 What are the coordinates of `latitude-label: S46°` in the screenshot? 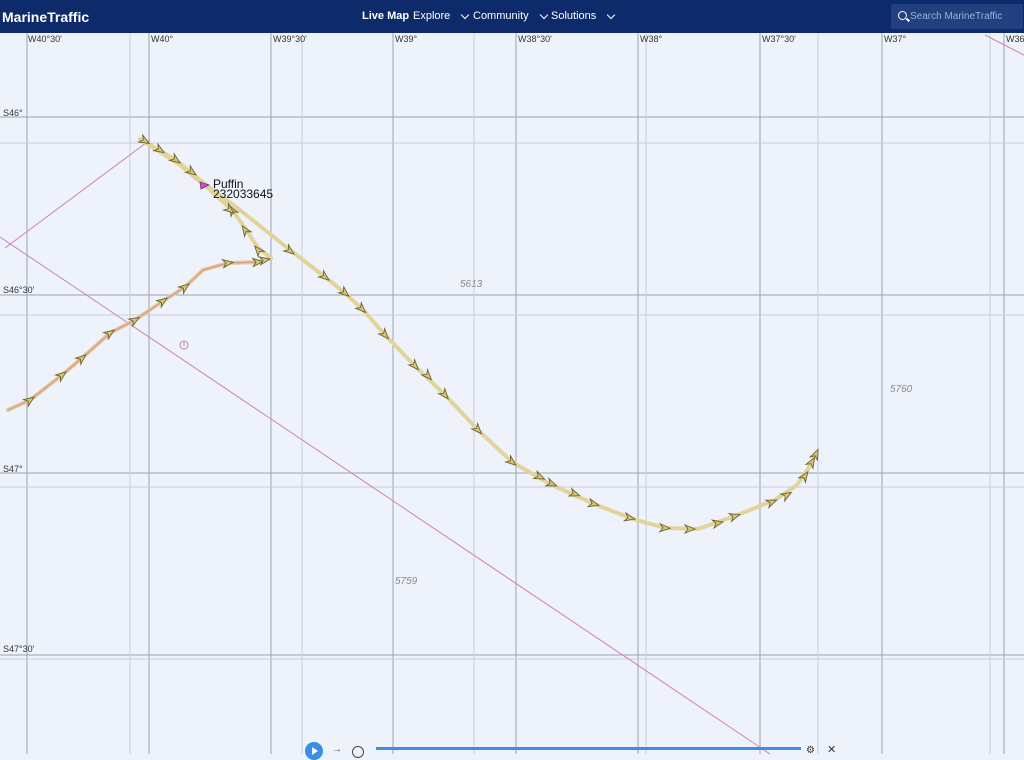 It's located at (13, 113).